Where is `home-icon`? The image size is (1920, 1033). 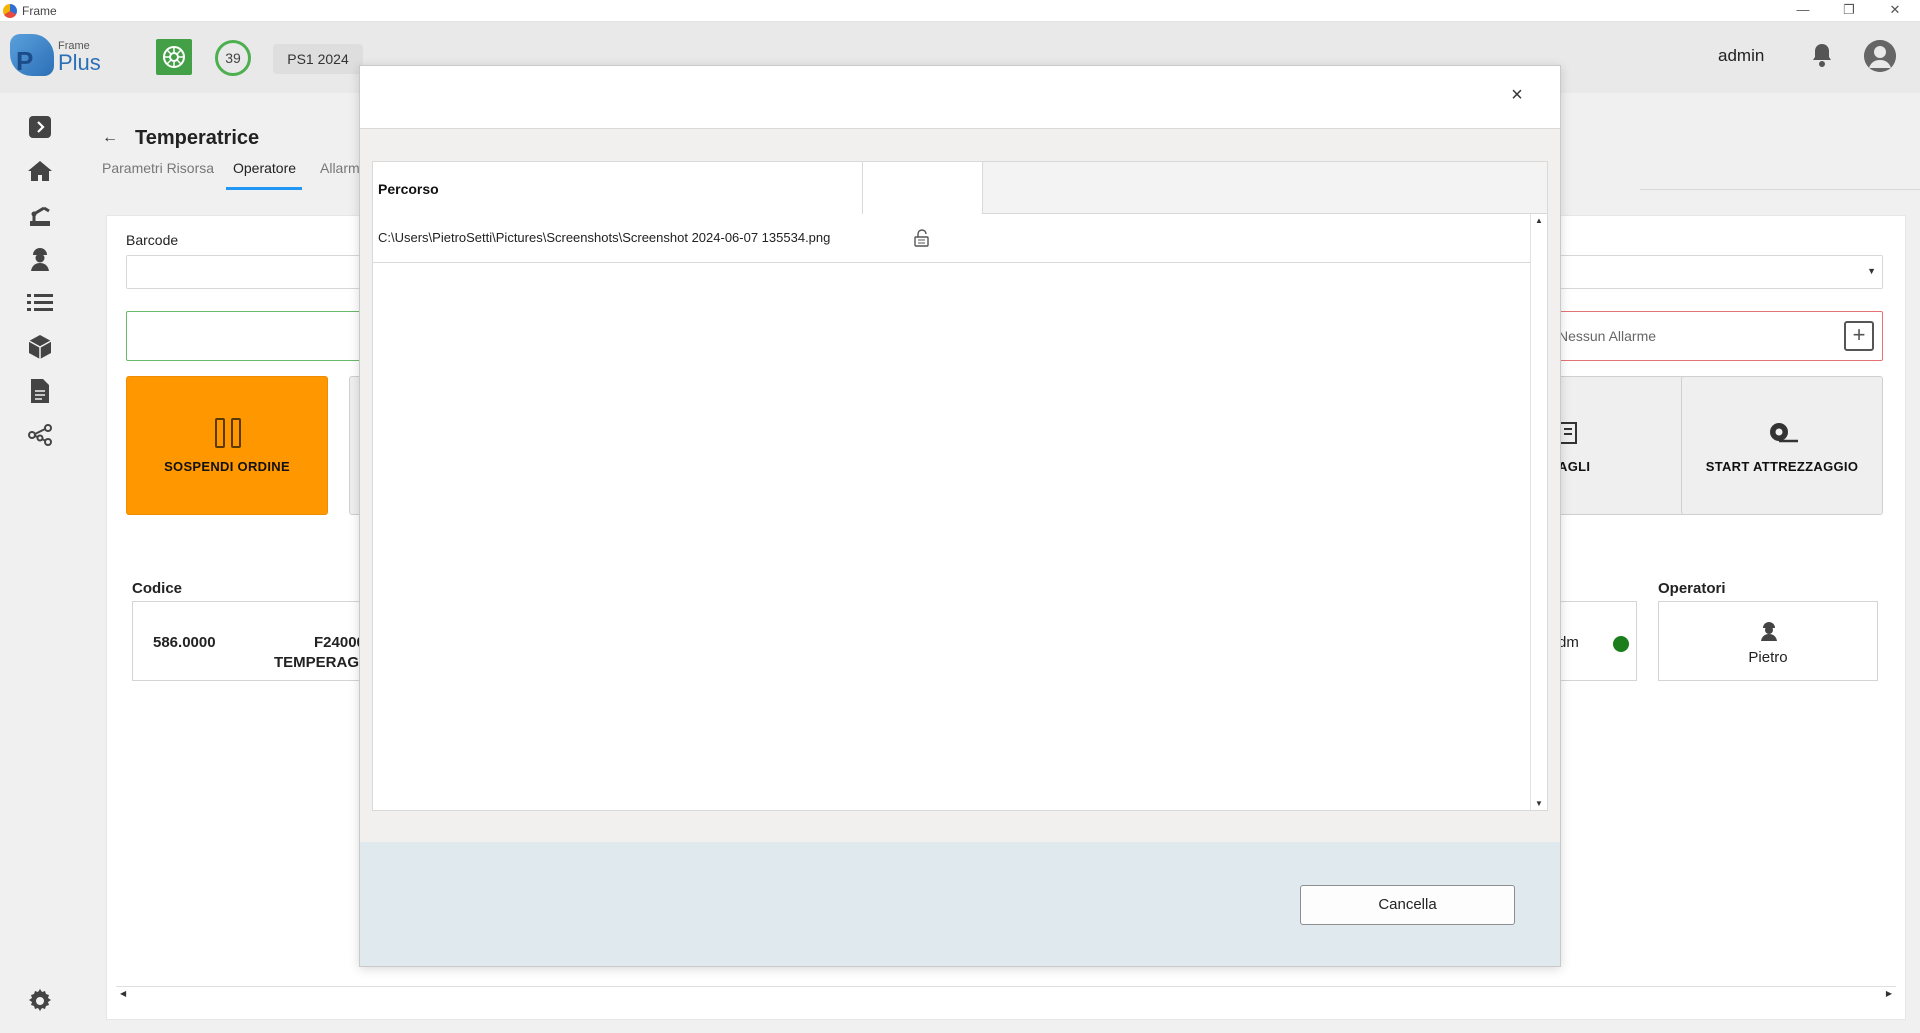
home-icon is located at coordinates (40, 171).